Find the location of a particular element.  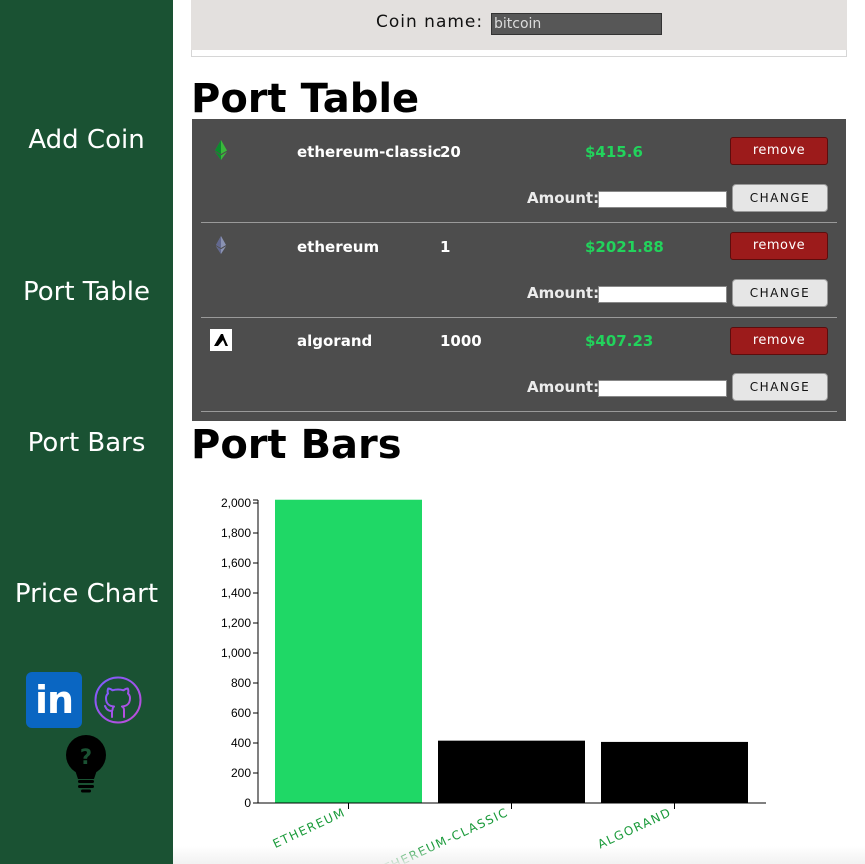

y-tick-label: 800 is located at coordinates (241, 683).